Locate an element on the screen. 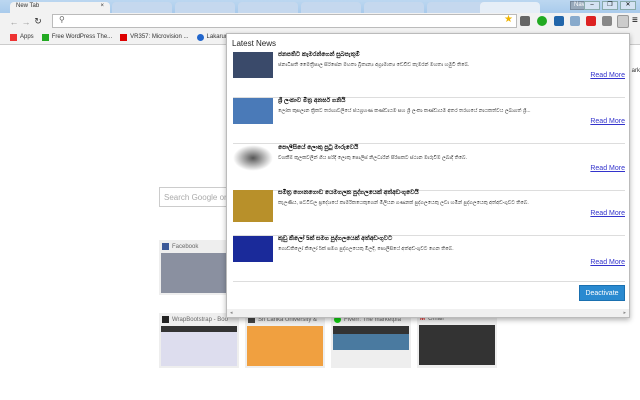 The height and width of the screenshot is (400, 640). bookmark-apps: Apps is located at coordinates (22, 37).